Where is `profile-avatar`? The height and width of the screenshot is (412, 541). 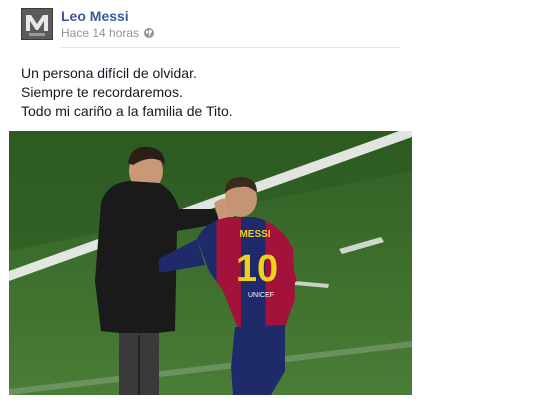 profile-avatar is located at coordinates (37, 24).